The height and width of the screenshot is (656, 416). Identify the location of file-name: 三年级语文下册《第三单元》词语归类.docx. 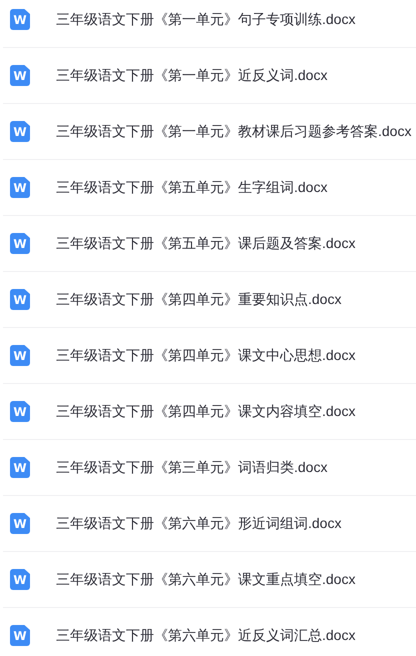
(192, 467).